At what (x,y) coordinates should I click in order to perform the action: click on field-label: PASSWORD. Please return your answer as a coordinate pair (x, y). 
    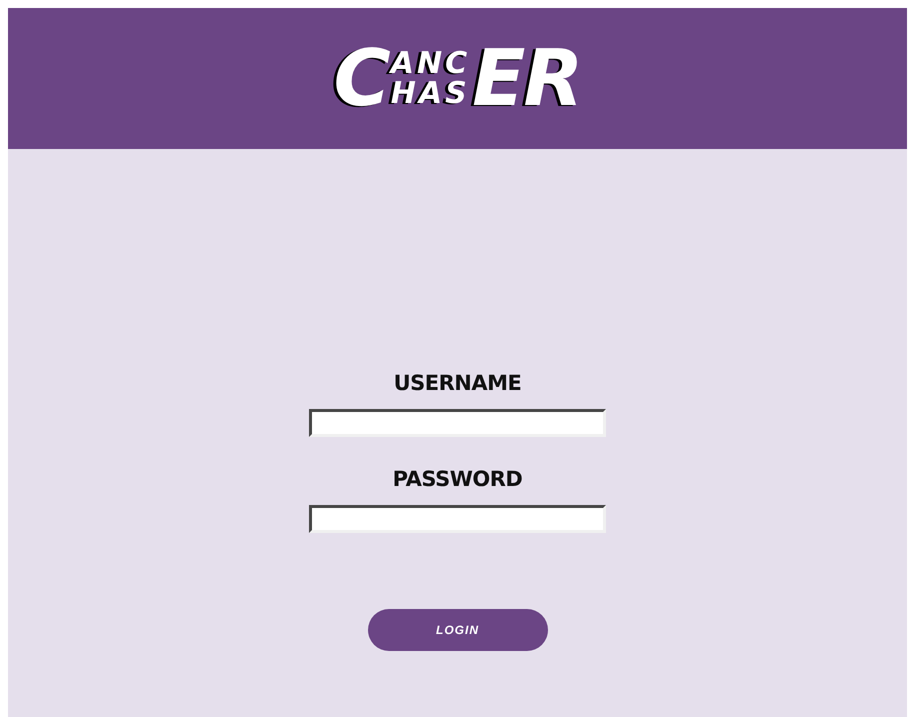
    Looking at the image, I should click on (457, 479).